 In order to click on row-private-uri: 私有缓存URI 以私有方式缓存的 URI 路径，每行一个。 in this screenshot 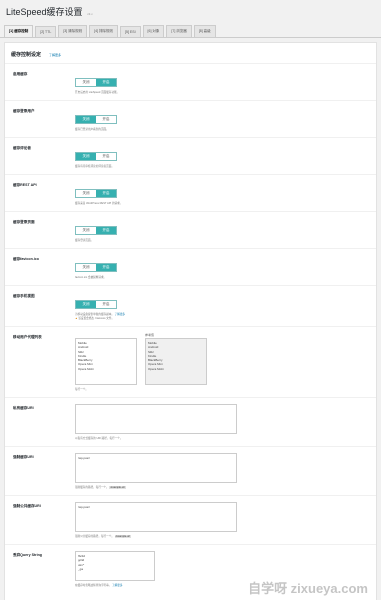, I will do `click(190, 421)`.